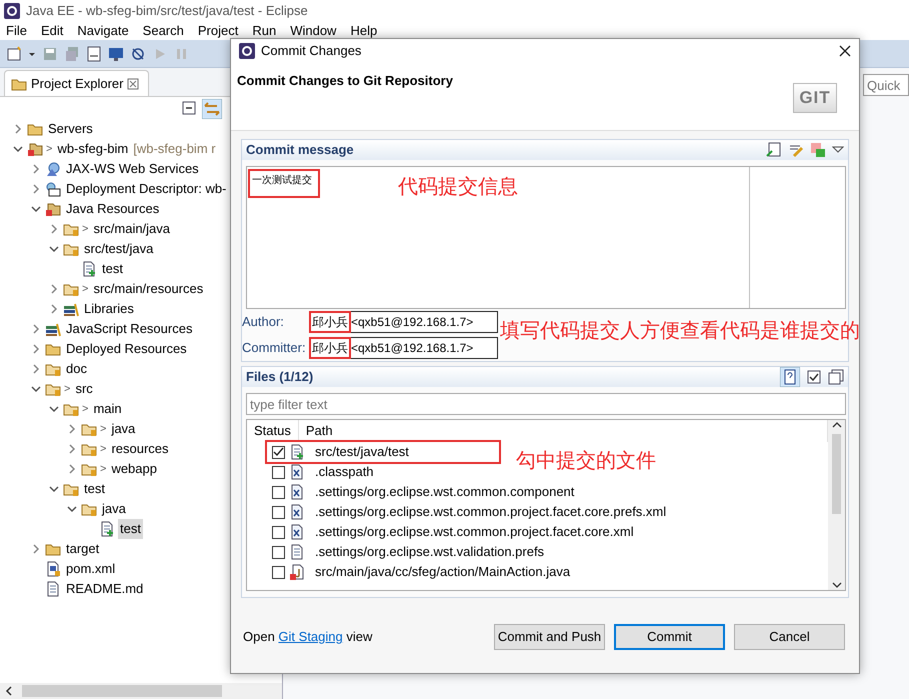 This screenshot has width=909, height=699. What do you see at coordinates (113, 209) in the screenshot?
I see `tree-item: Java Resources` at bounding box center [113, 209].